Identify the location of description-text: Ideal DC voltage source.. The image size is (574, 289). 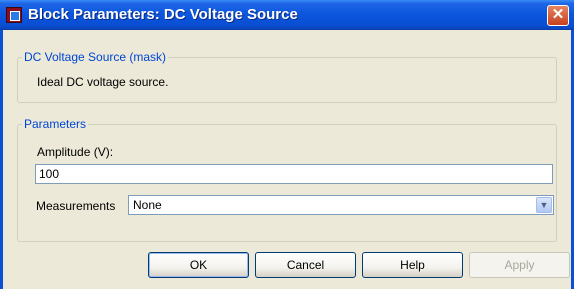
(103, 82).